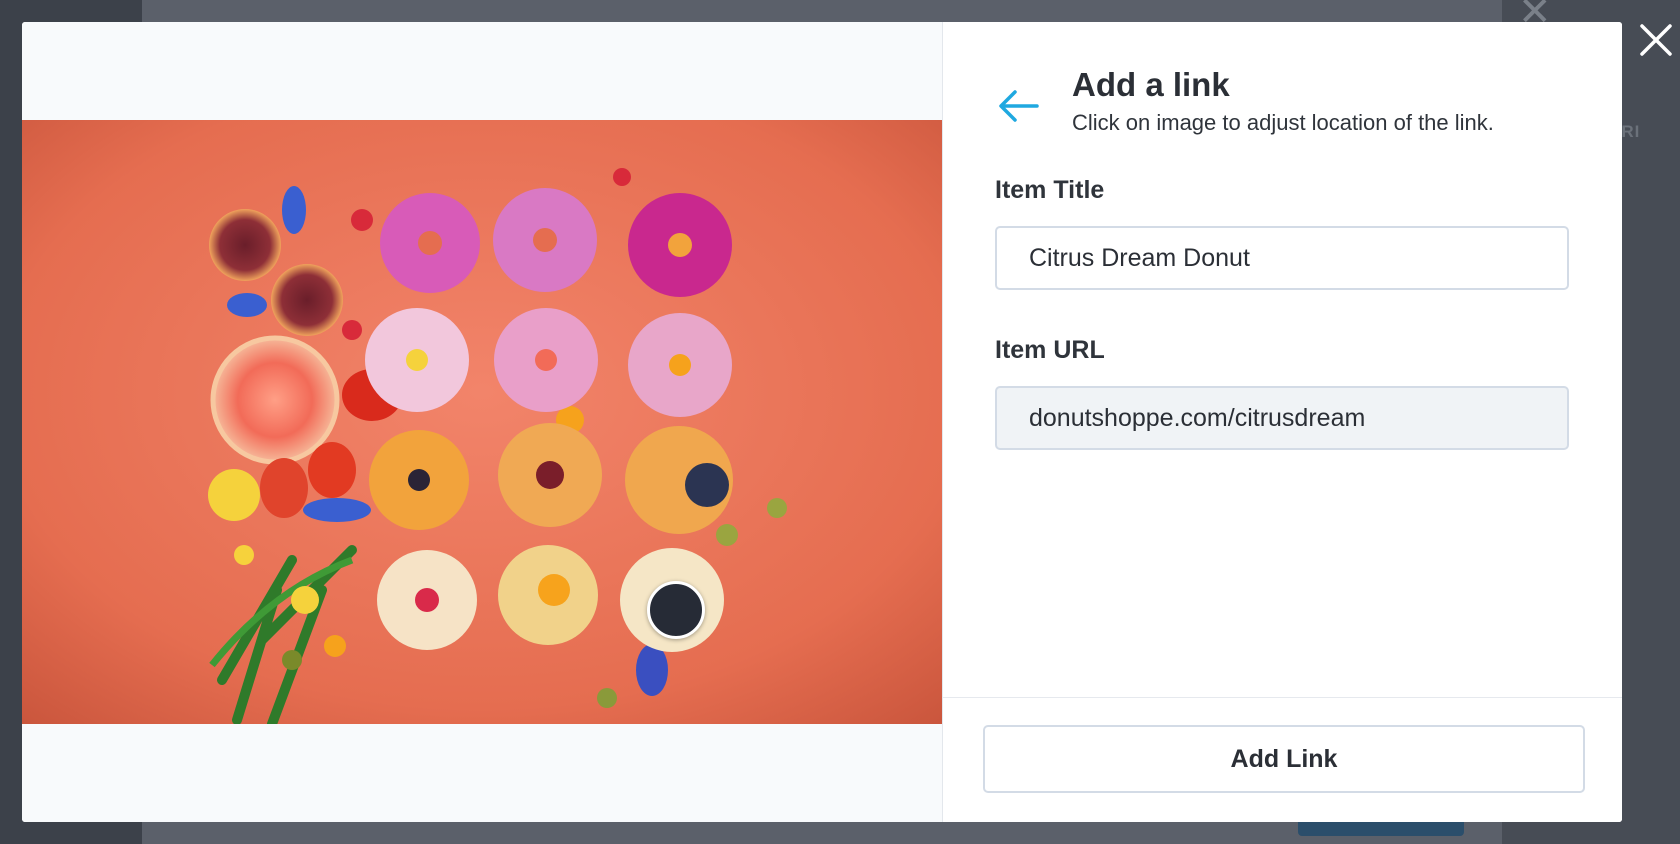 The height and width of the screenshot is (844, 1680). What do you see at coordinates (676, 610) in the screenshot?
I see `link-location-marker` at bounding box center [676, 610].